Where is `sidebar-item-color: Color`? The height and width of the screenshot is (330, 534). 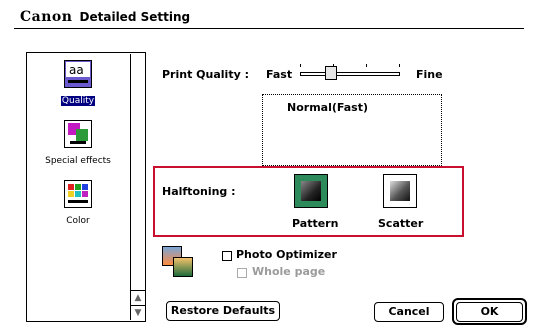
sidebar-item-color: Color is located at coordinates (78, 209).